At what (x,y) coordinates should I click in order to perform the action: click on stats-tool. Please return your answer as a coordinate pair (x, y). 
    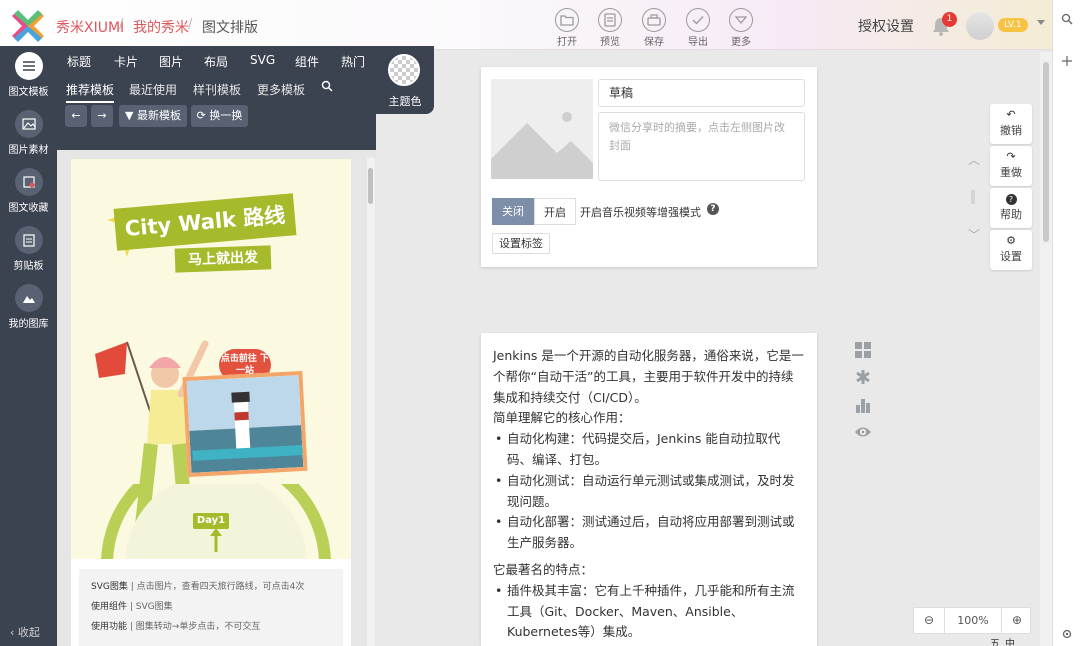
    Looking at the image, I should click on (863, 405).